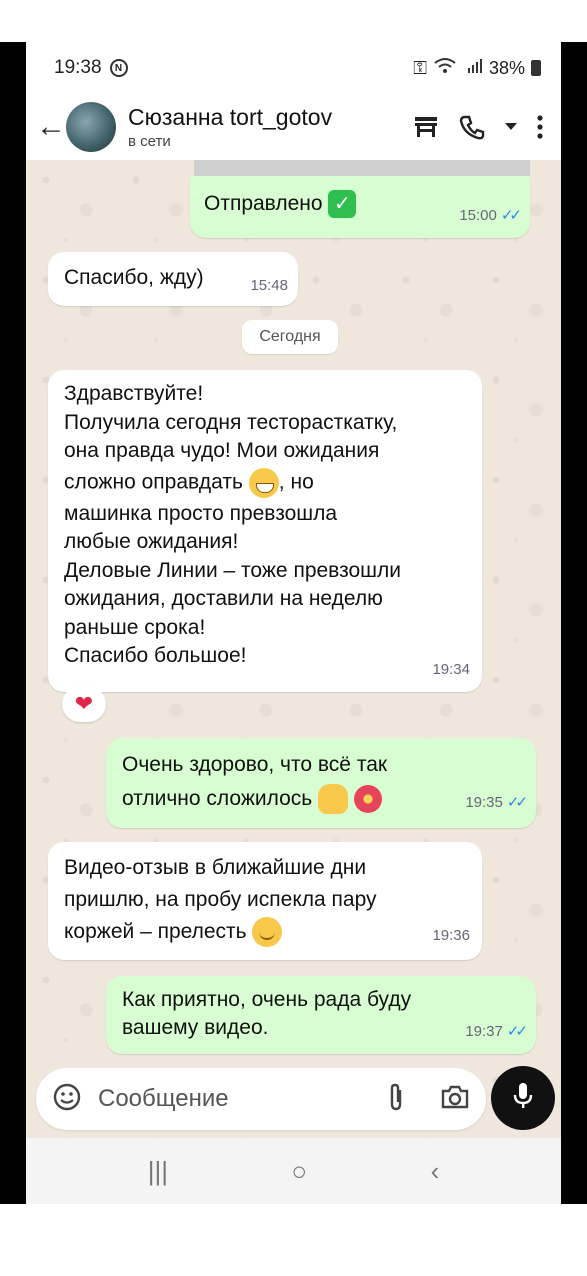  Describe the element at coordinates (134, 277) in the screenshot. I see `message-text: Спасибо, жду)` at that location.